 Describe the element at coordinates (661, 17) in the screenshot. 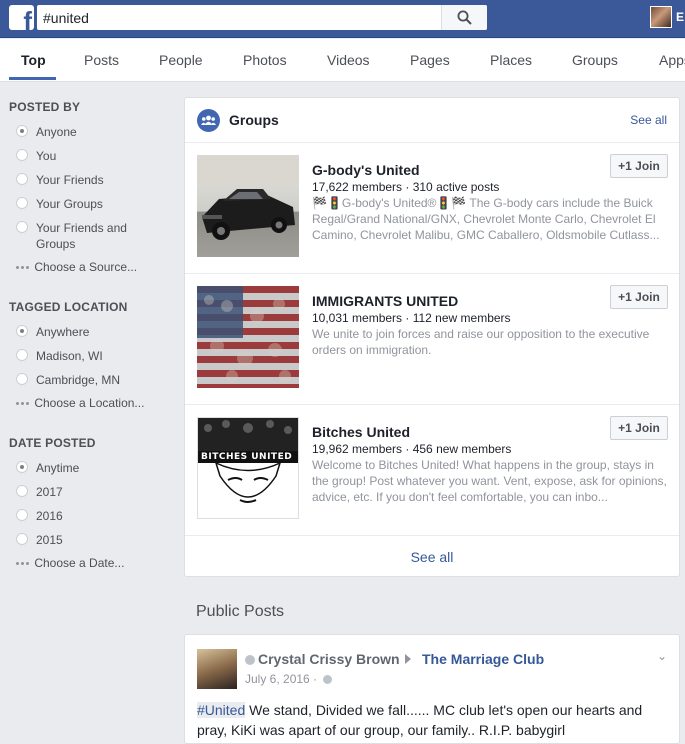

I see `user-avatar` at that location.